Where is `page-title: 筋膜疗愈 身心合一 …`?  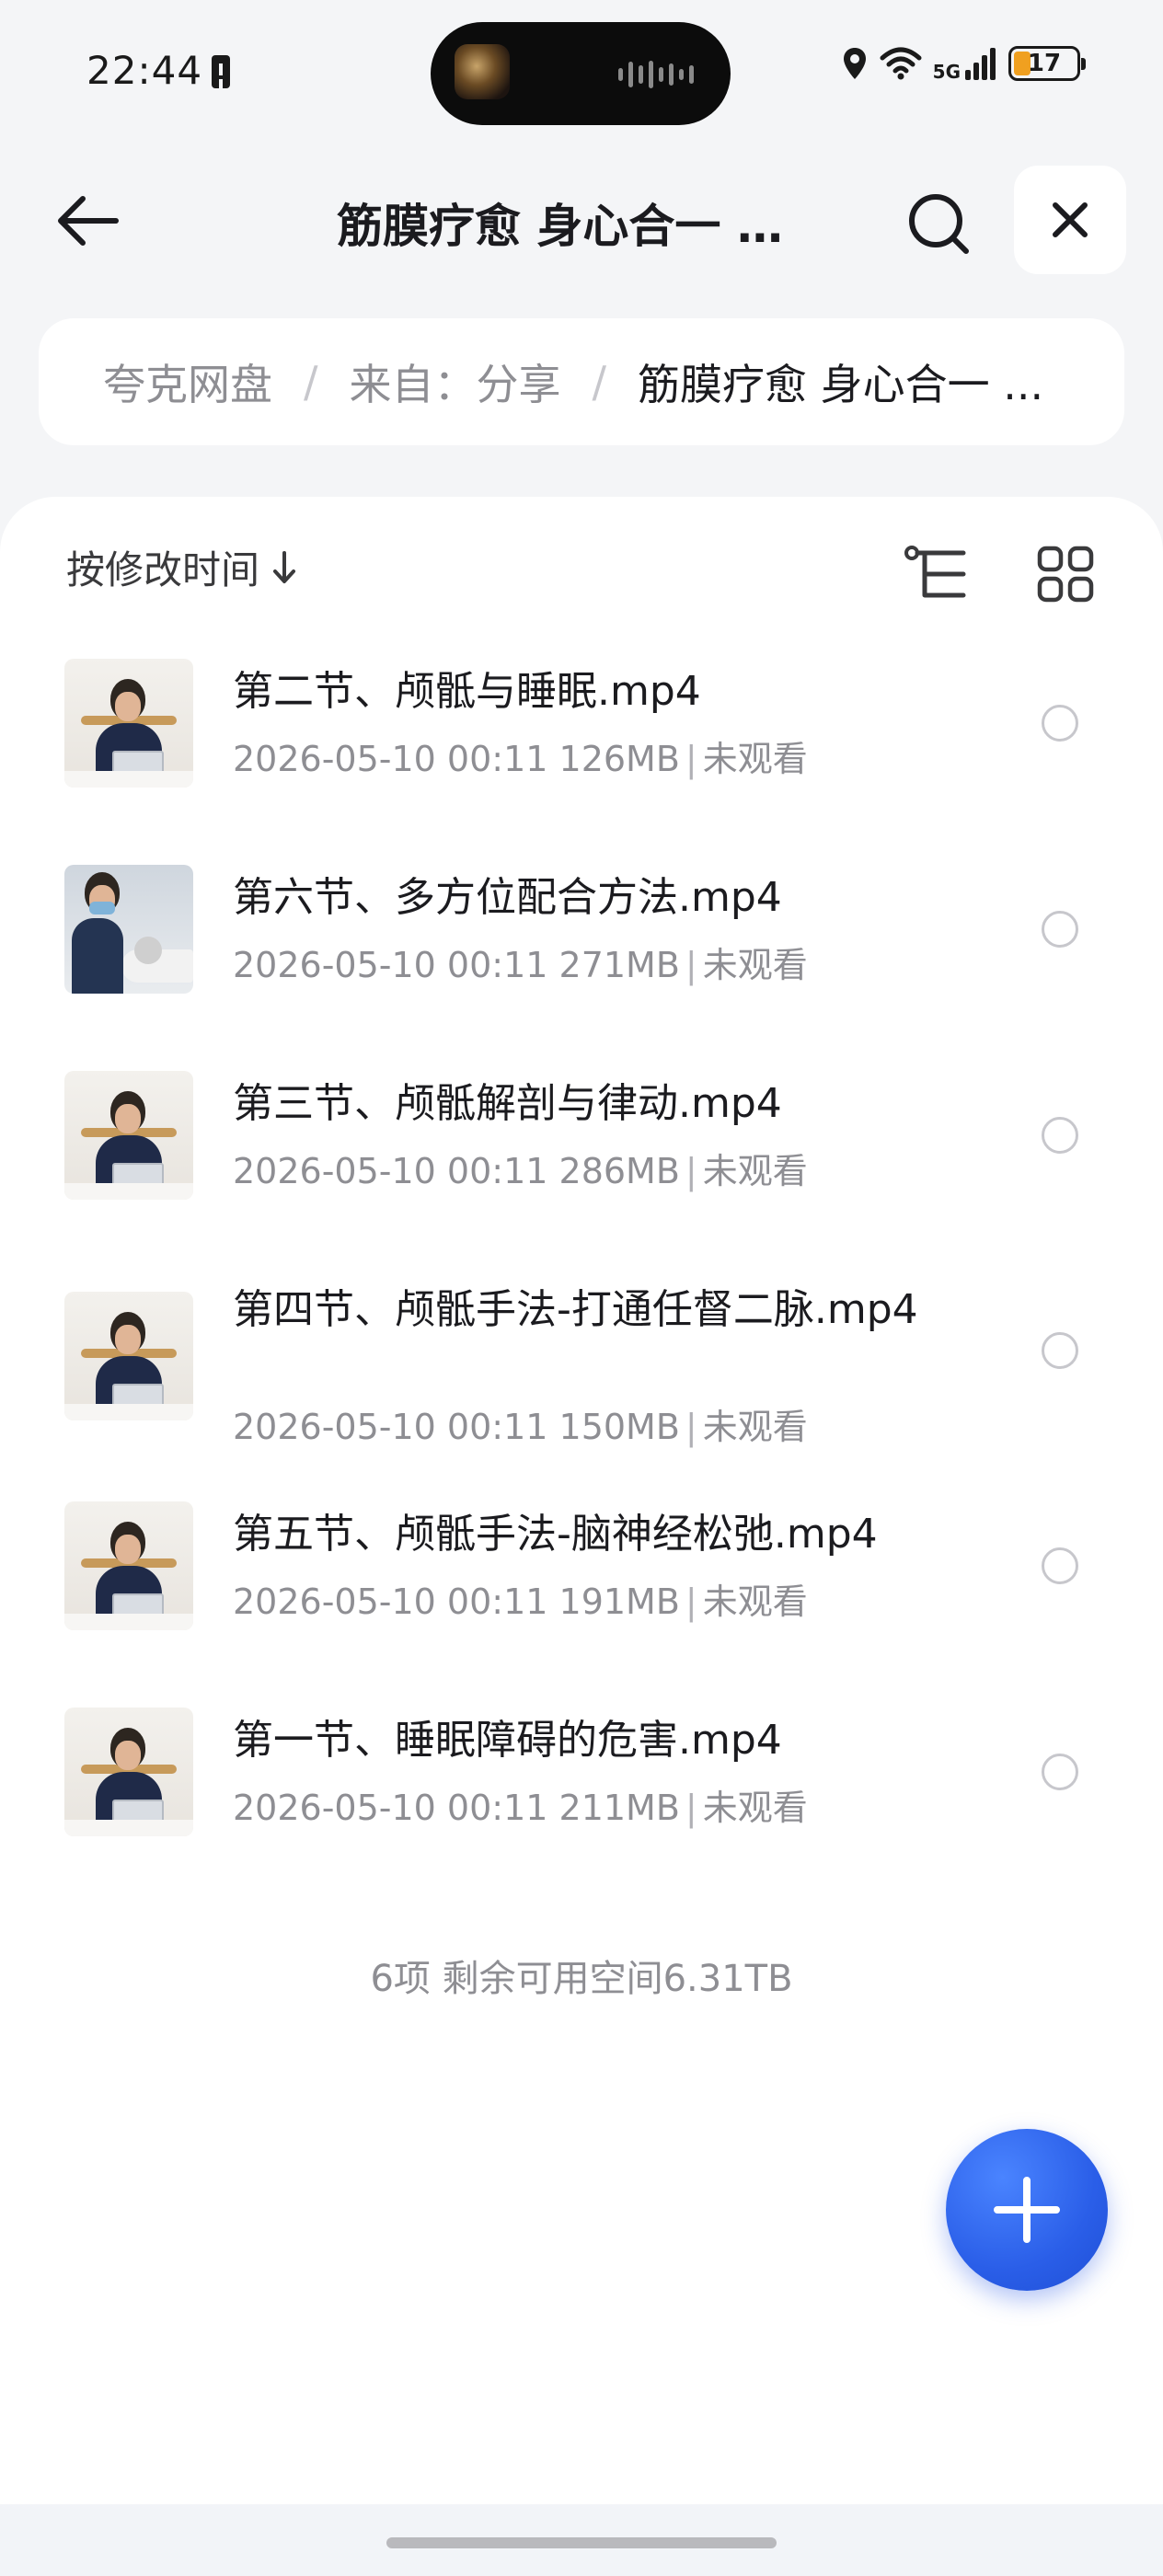
page-title: 筋膜疗愈 身心合一 … is located at coordinates (560, 226).